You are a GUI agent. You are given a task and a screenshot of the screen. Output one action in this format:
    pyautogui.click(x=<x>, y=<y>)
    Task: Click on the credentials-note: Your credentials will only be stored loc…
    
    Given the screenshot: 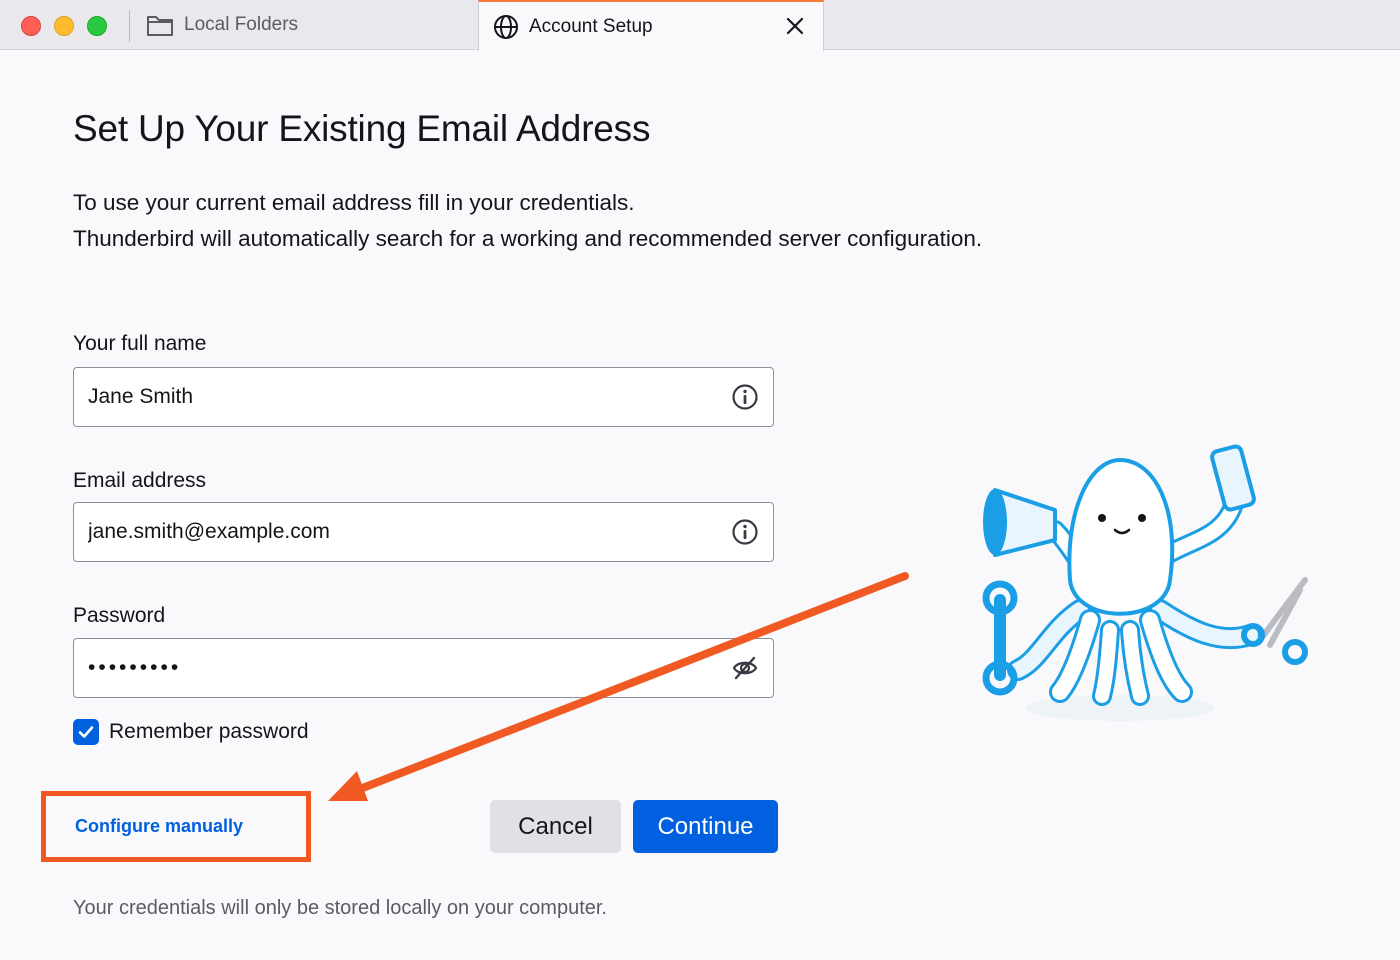 What is the action you would take?
    pyautogui.click(x=340, y=908)
    